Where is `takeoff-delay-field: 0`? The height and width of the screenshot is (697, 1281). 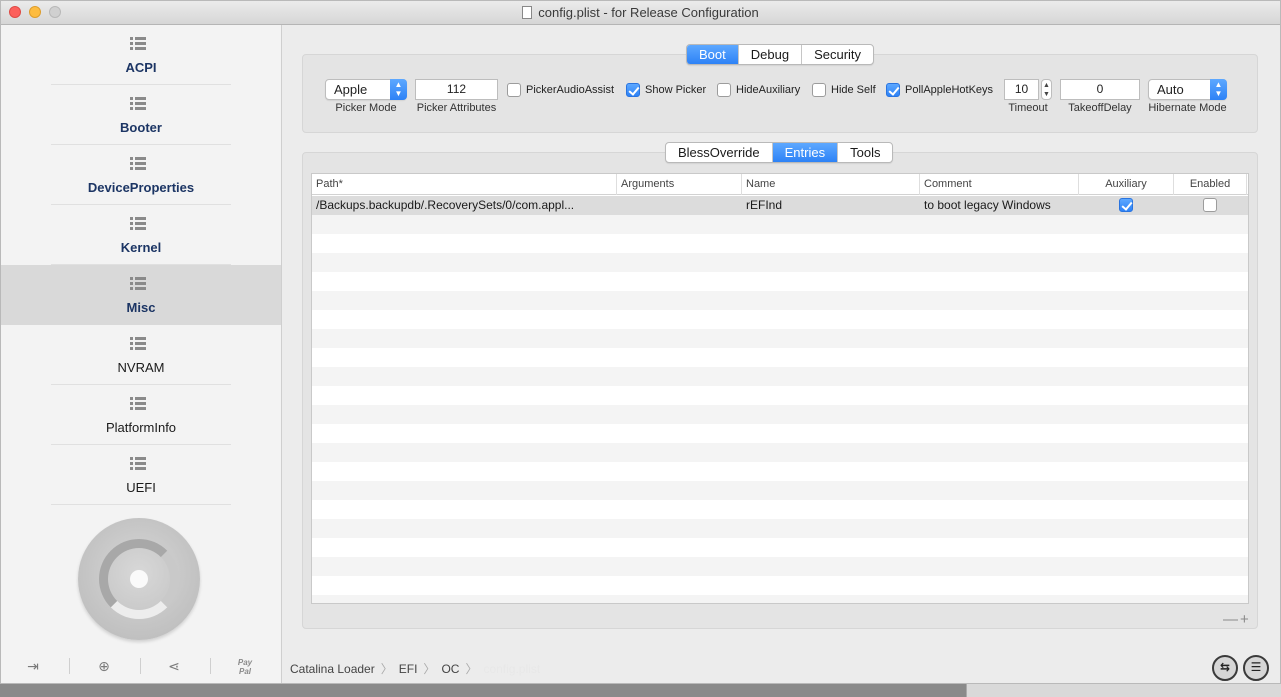 takeoff-delay-field: 0 is located at coordinates (1100, 89).